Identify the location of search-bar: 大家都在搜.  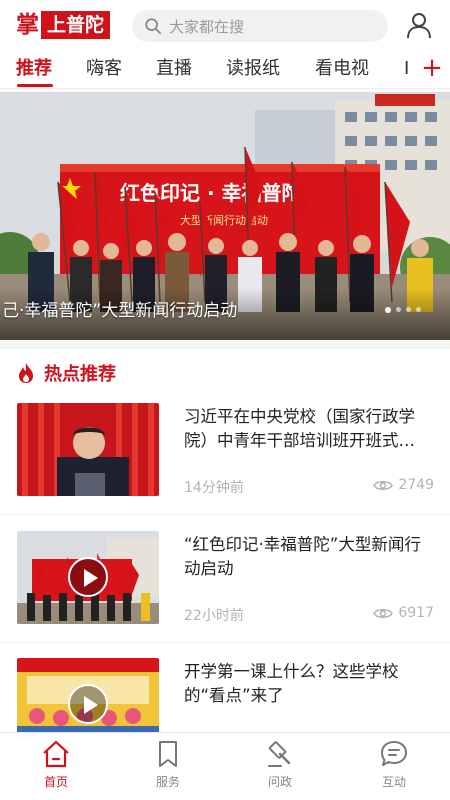
(260, 26).